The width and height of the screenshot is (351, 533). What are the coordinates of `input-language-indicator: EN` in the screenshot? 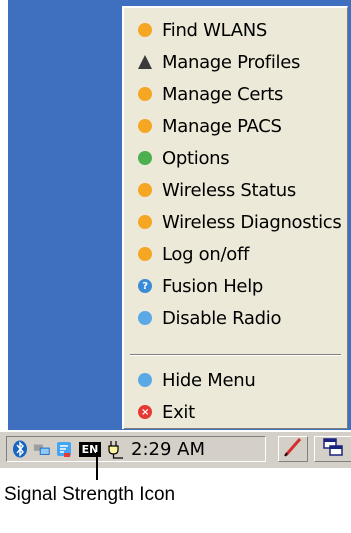 It's located at (90, 449).